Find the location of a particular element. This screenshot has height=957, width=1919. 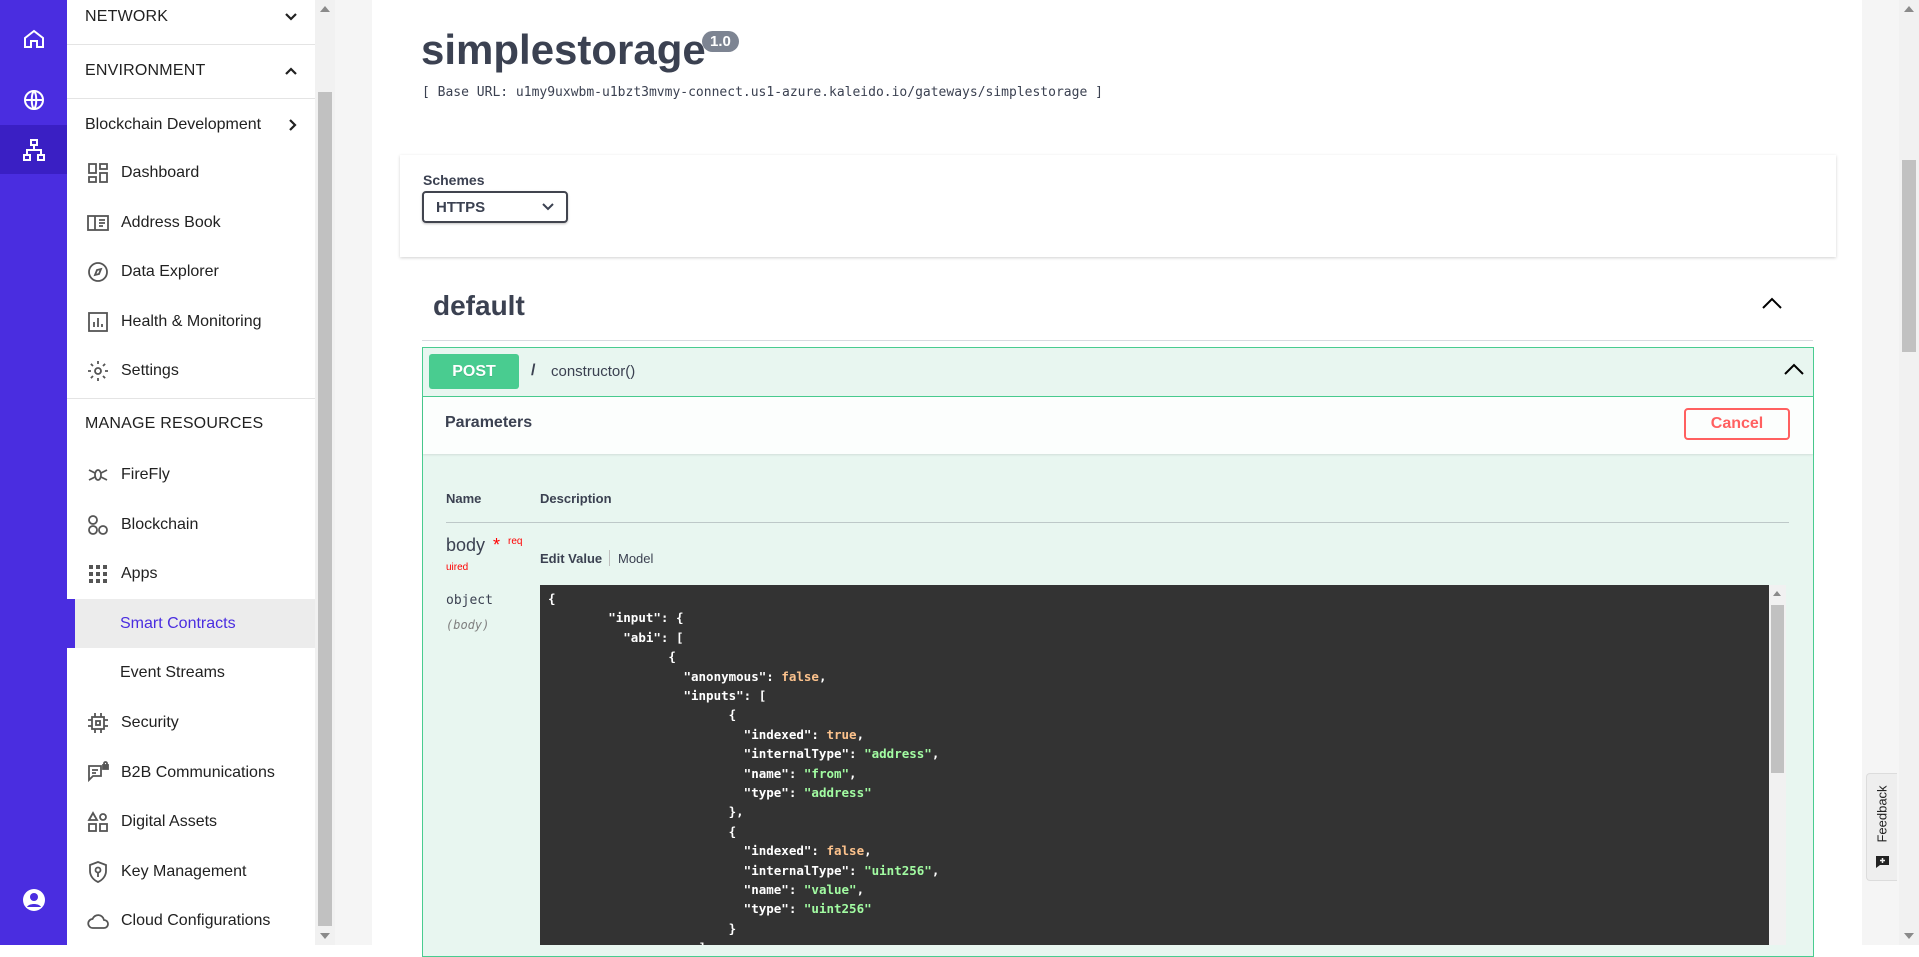

environment-section-label: ENVIRONMENT is located at coordinates (145, 70).